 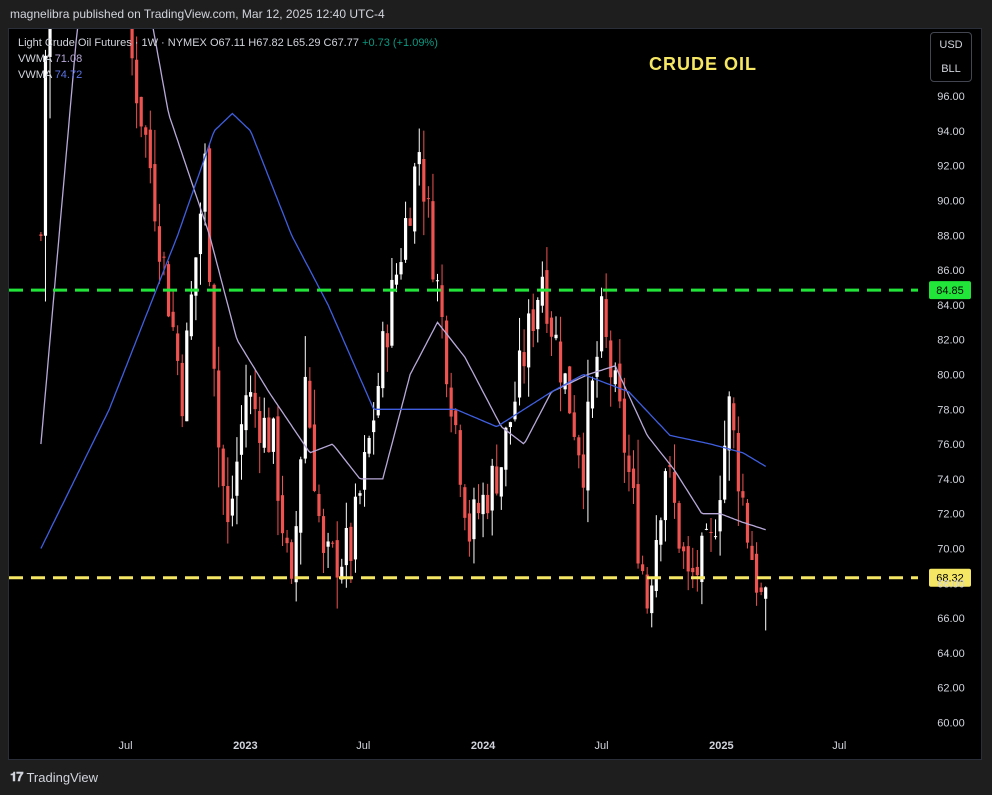 What do you see at coordinates (951, 550) in the screenshot?
I see `y-tick-label: 70.00` at bounding box center [951, 550].